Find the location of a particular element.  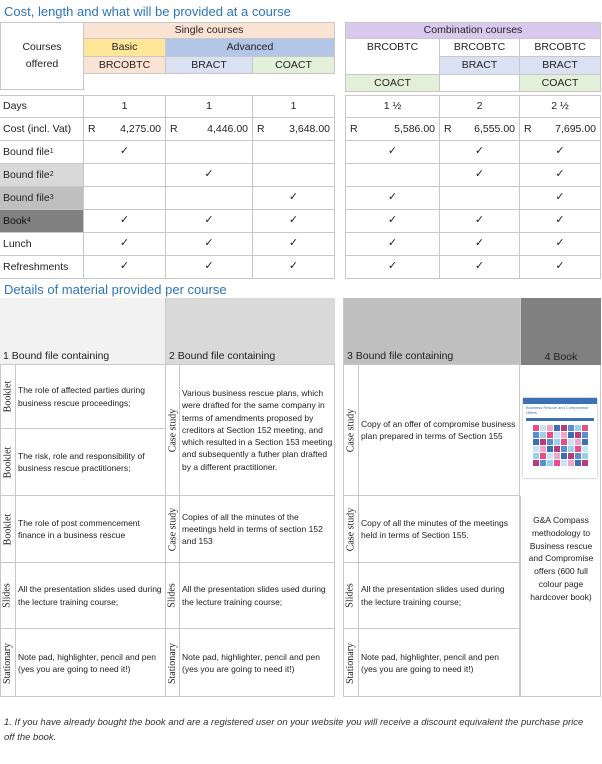

label-case-study-2b: Case study is located at coordinates (173, 529).